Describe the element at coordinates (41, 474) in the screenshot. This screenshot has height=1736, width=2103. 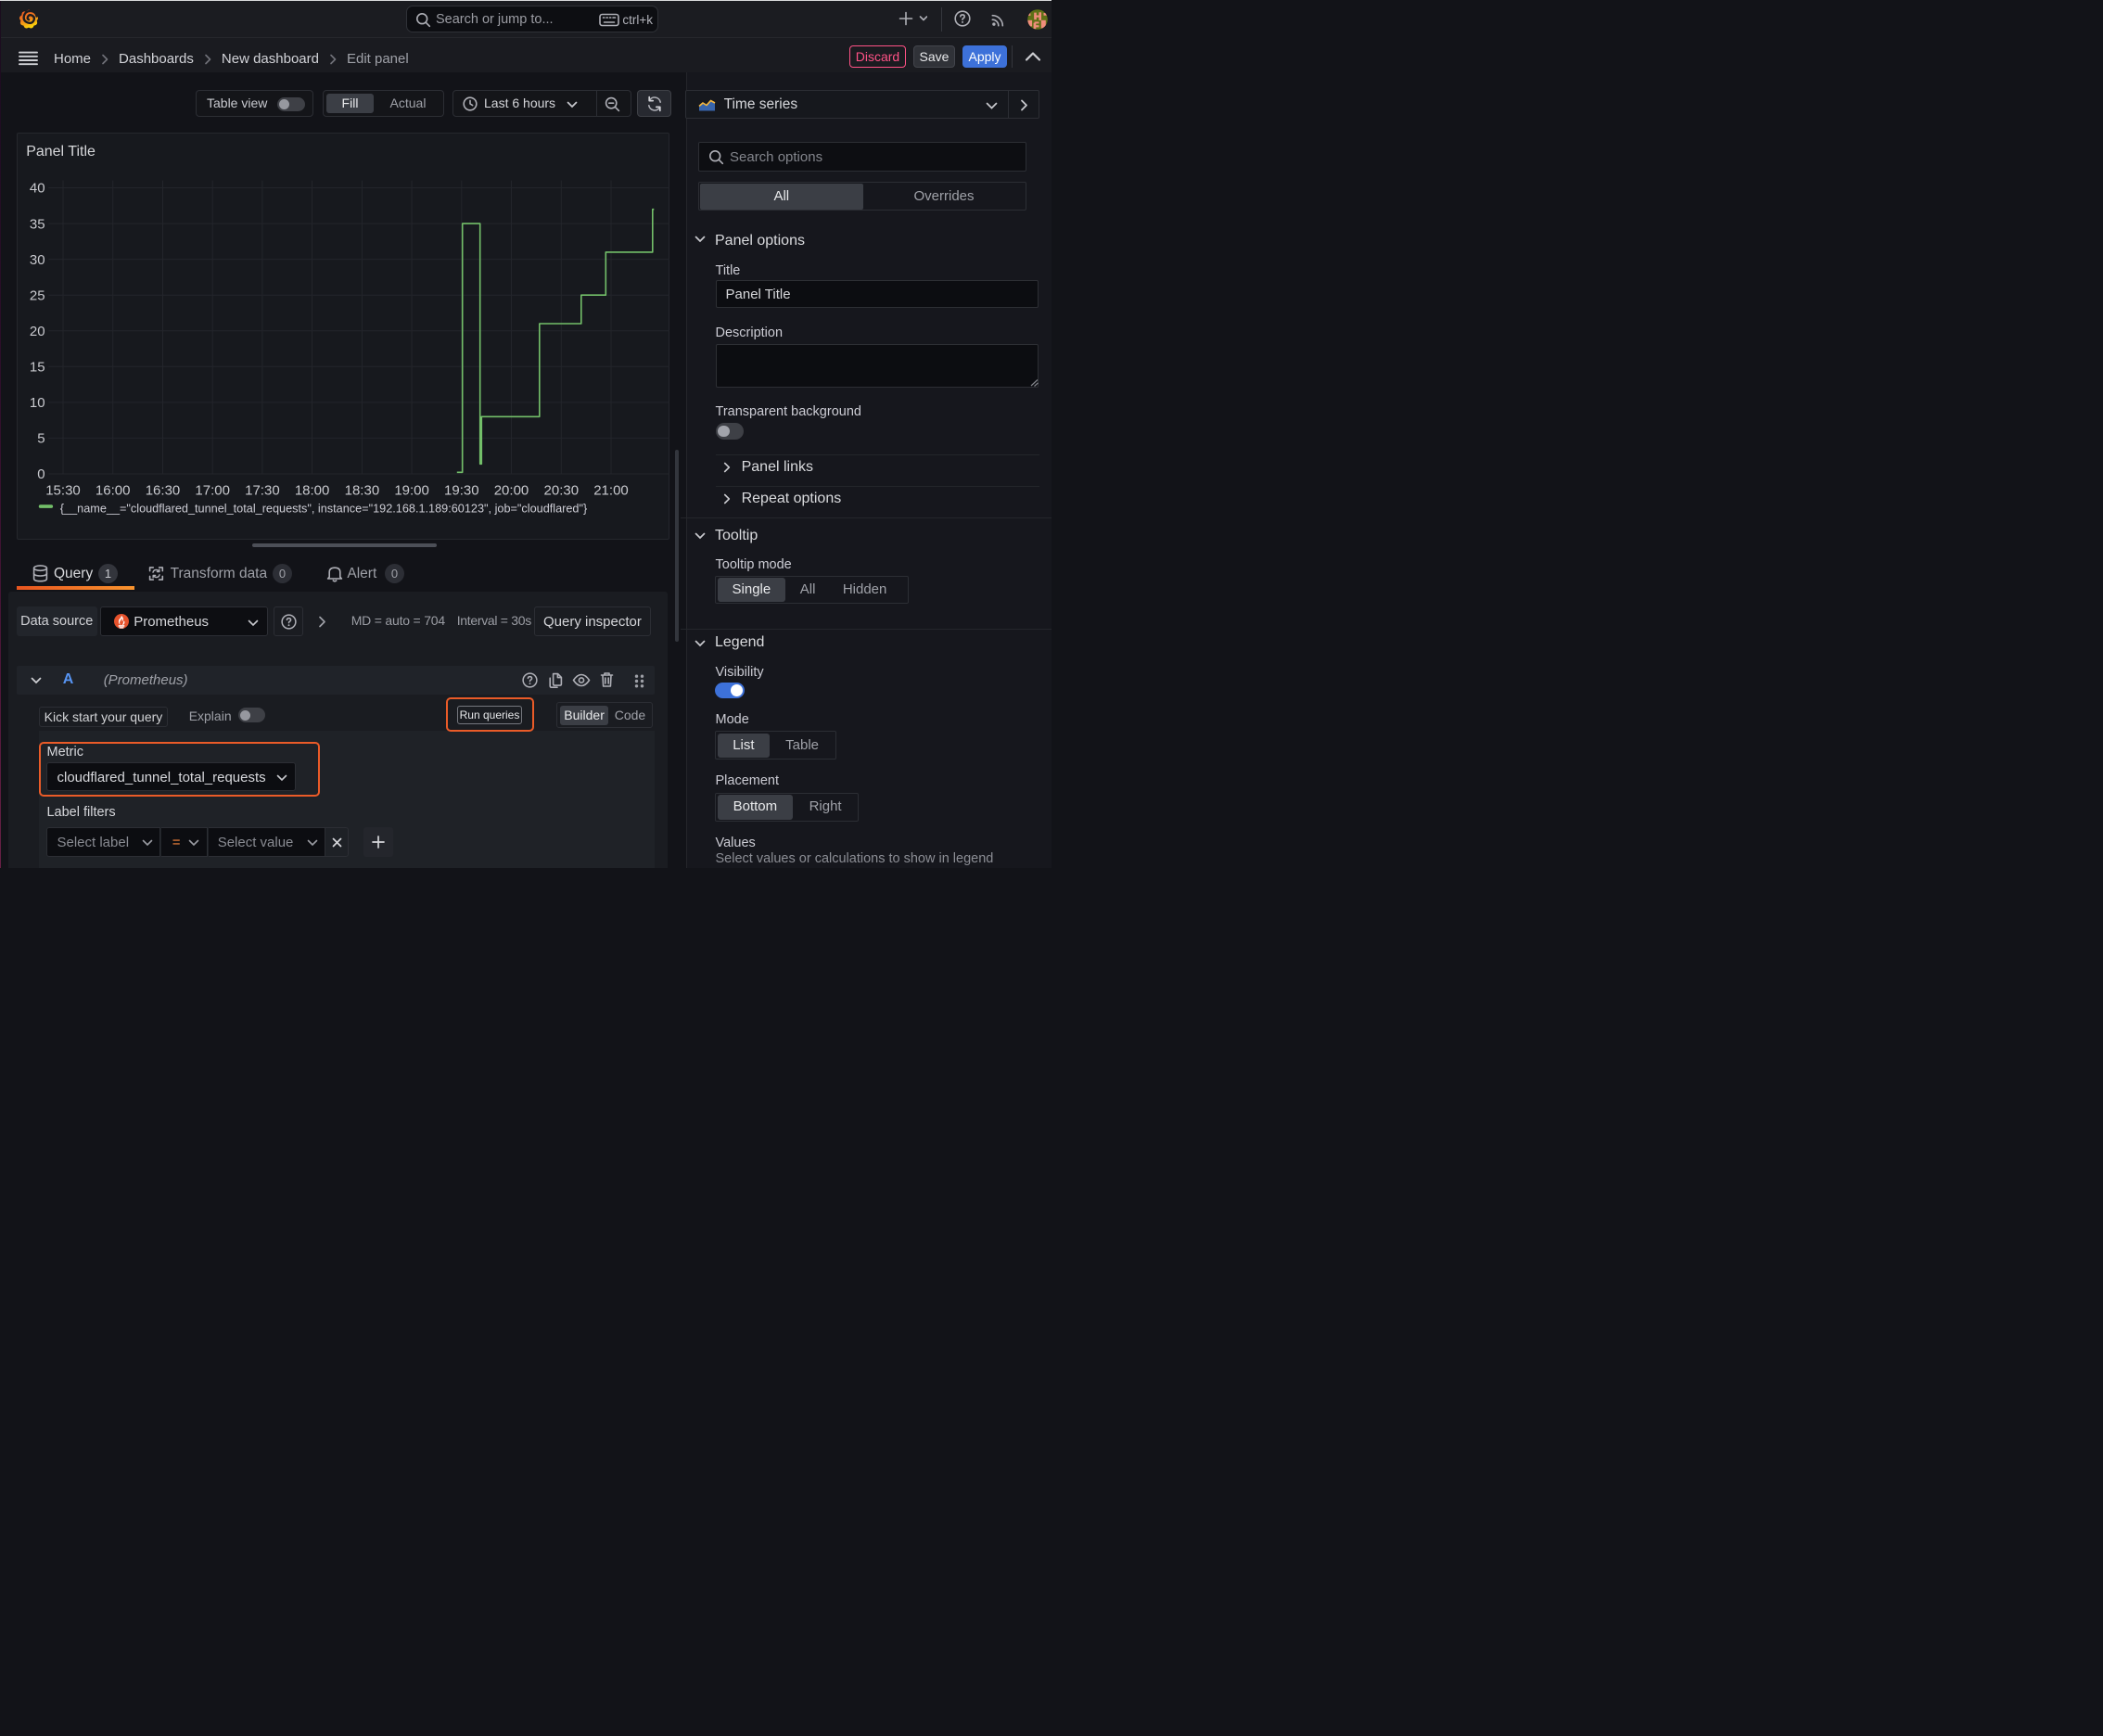
I see `svg-text: 0` at that location.